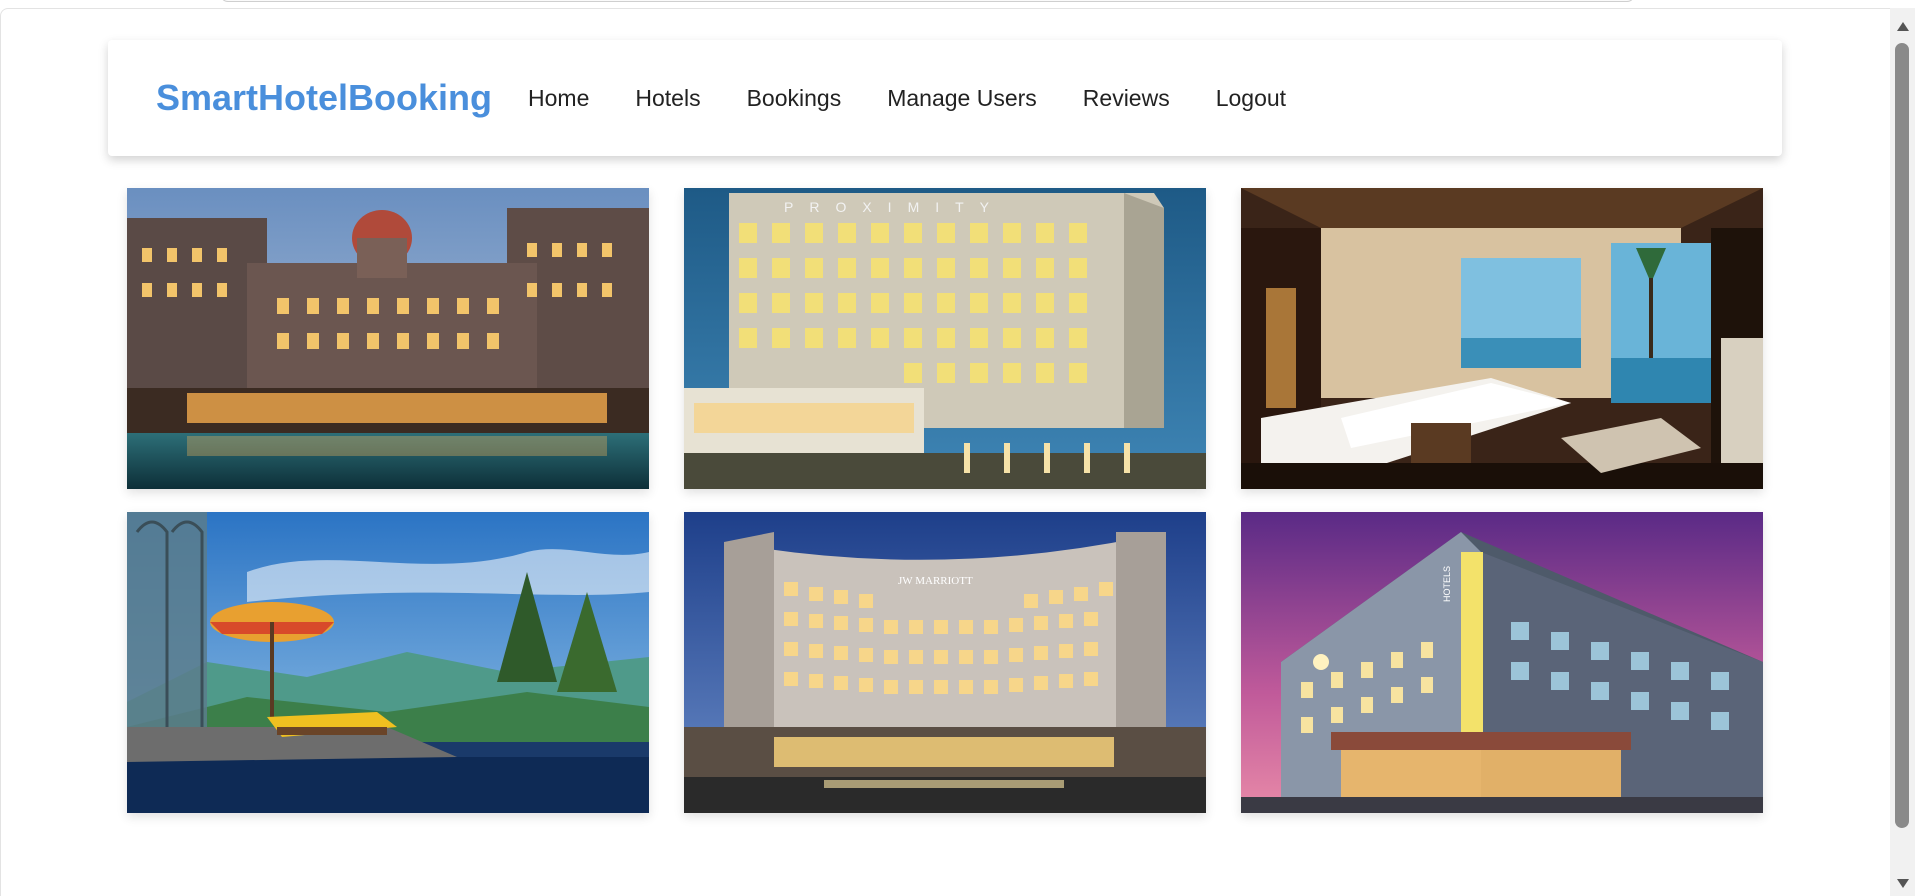 The height and width of the screenshot is (896, 1915). I want to click on resort-bedroom-photo, so click(1502, 338).